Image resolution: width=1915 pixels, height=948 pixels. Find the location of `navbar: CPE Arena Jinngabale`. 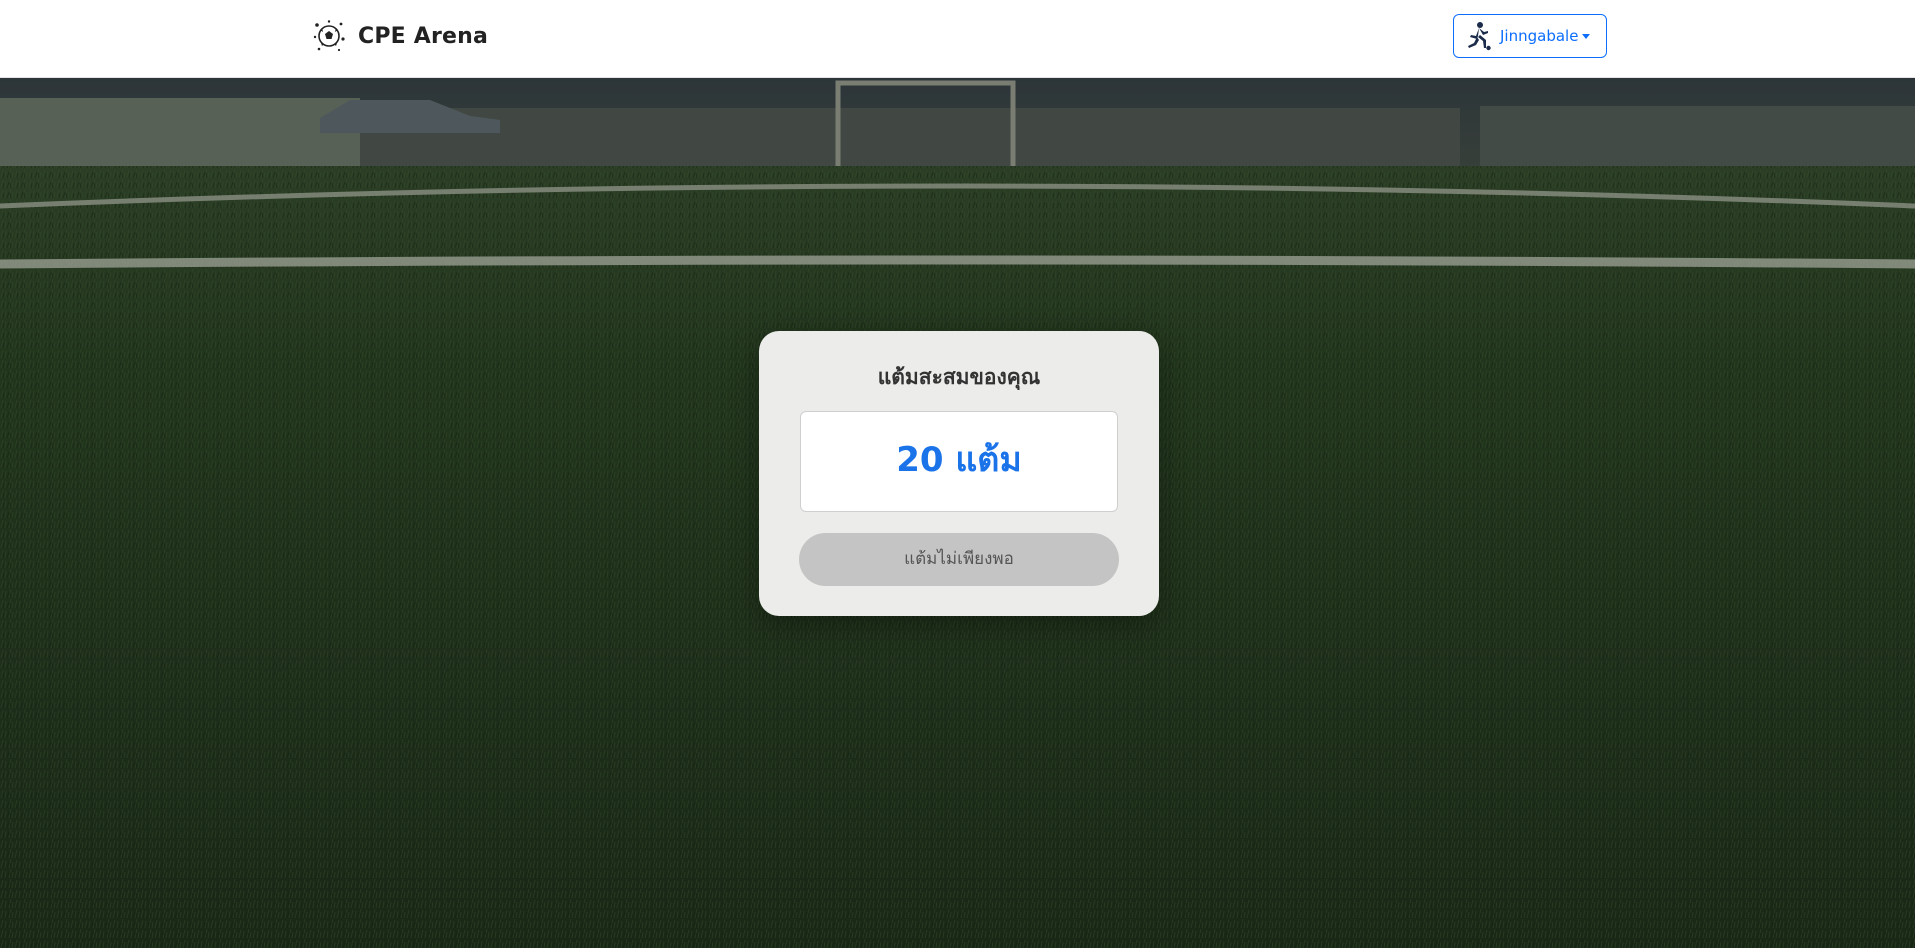

navbar: CPE Arena Jinngabale is located at coordinates (957, 39).